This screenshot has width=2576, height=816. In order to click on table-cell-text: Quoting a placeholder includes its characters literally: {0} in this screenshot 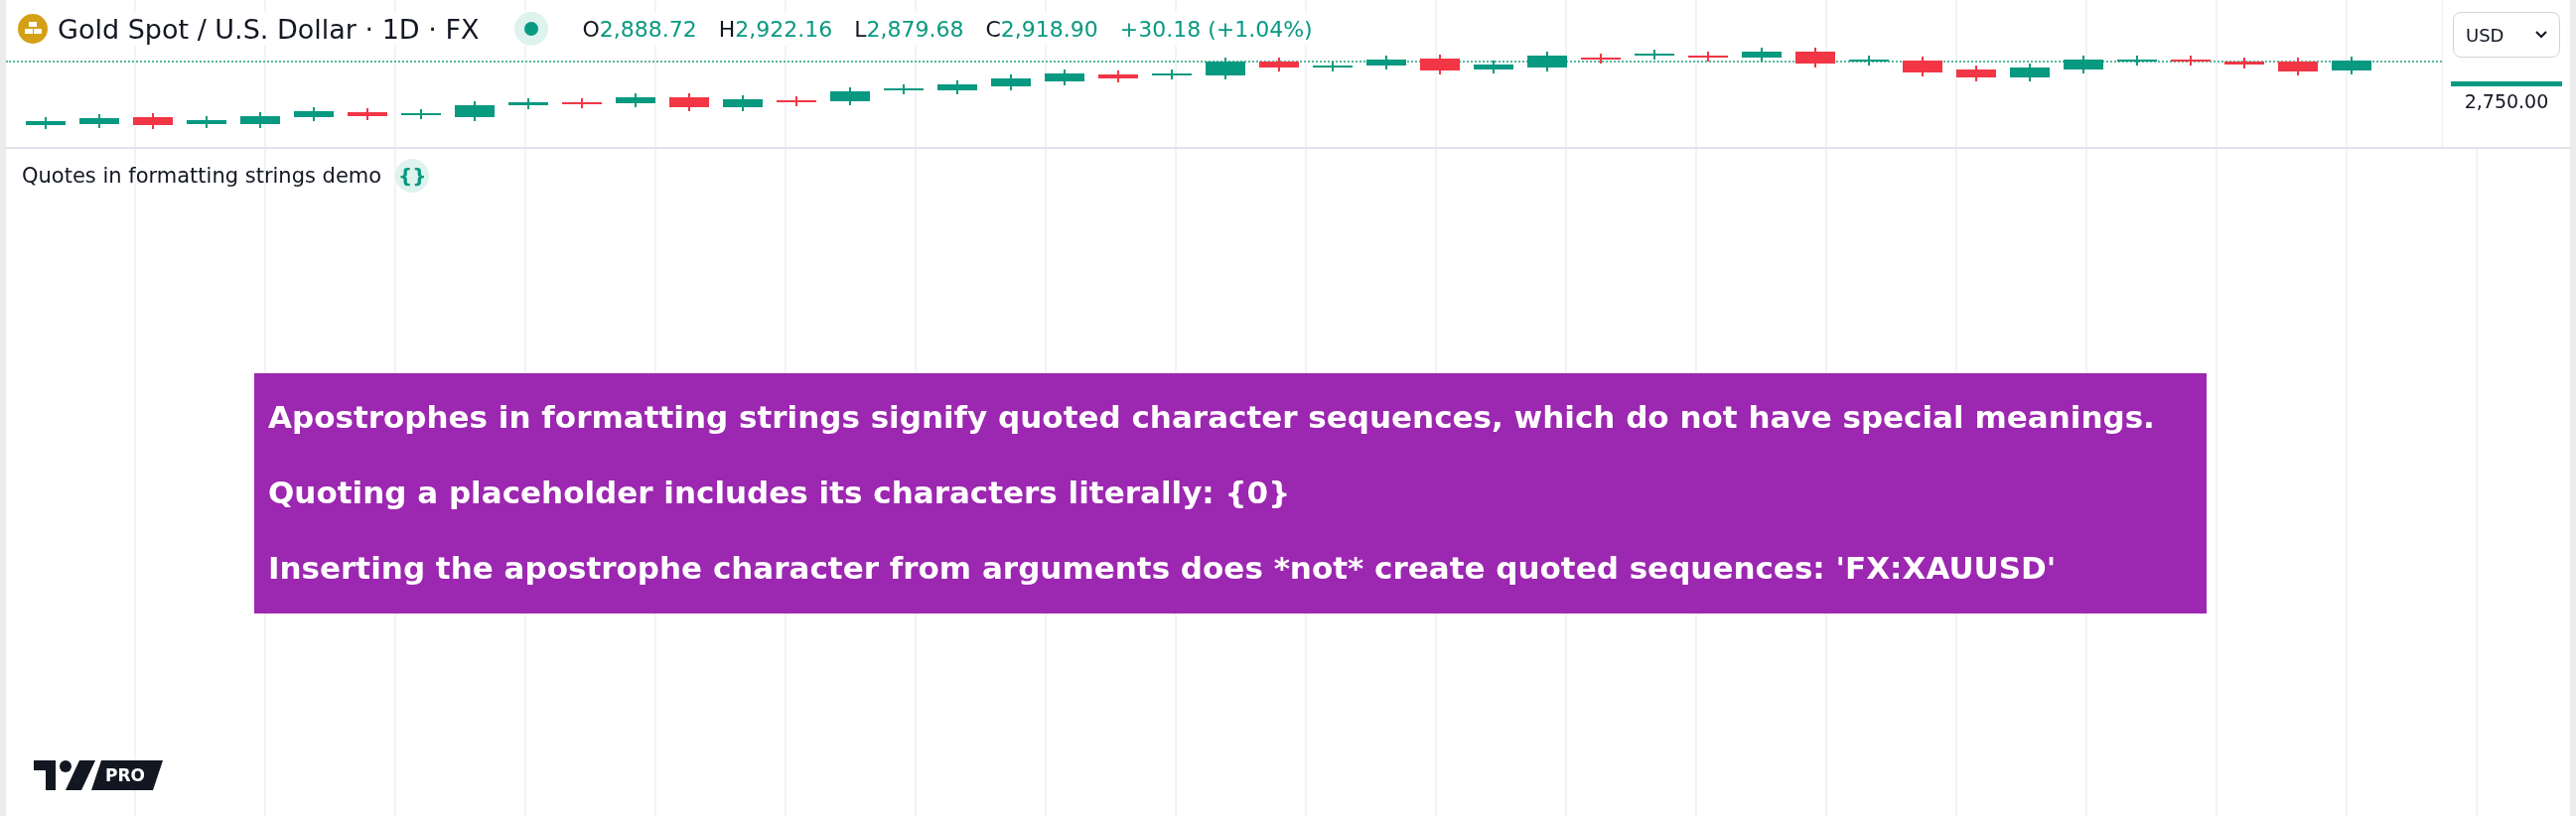, I will do `click(779, 493)`.